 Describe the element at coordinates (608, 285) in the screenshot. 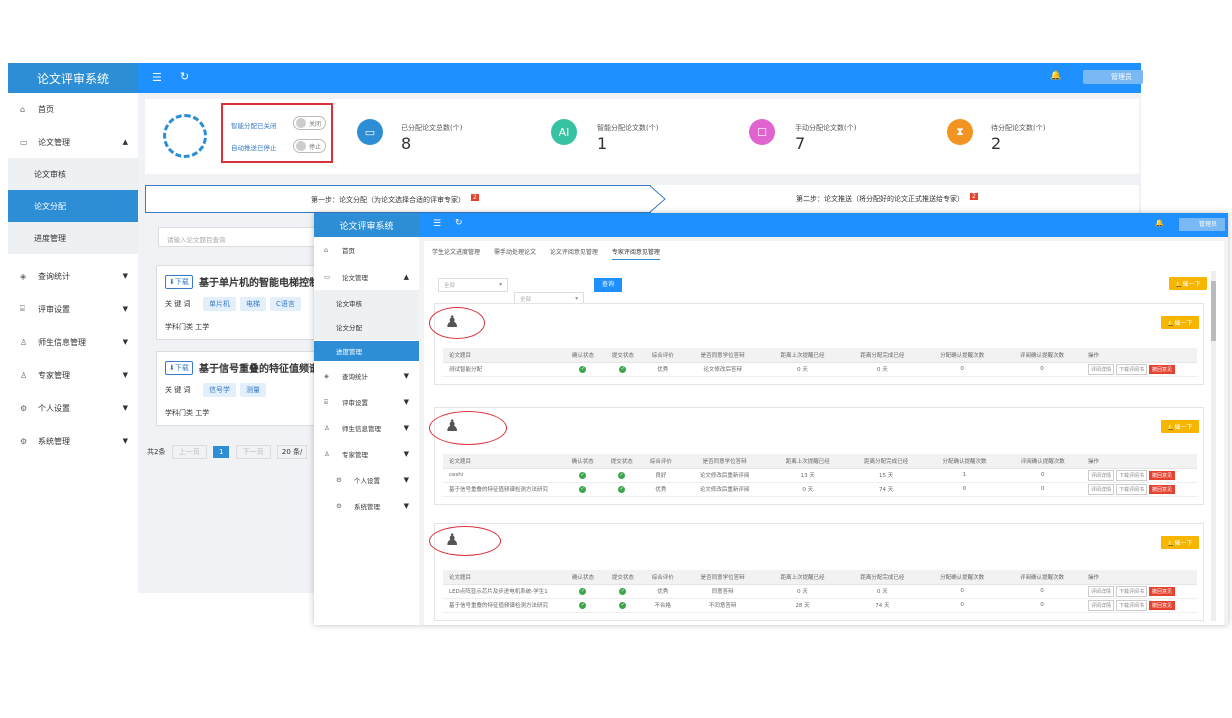

I see `query-button: 查询` at that location.